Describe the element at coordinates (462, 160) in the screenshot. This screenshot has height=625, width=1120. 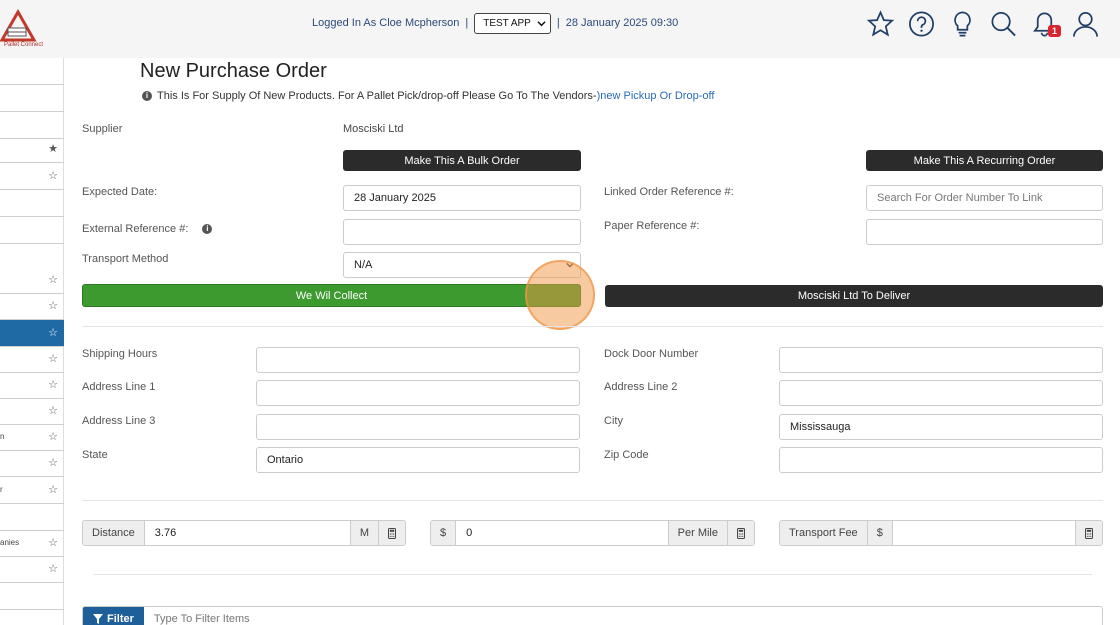
I see `bulk-order-button: Make This A Bulk Order` at that location.